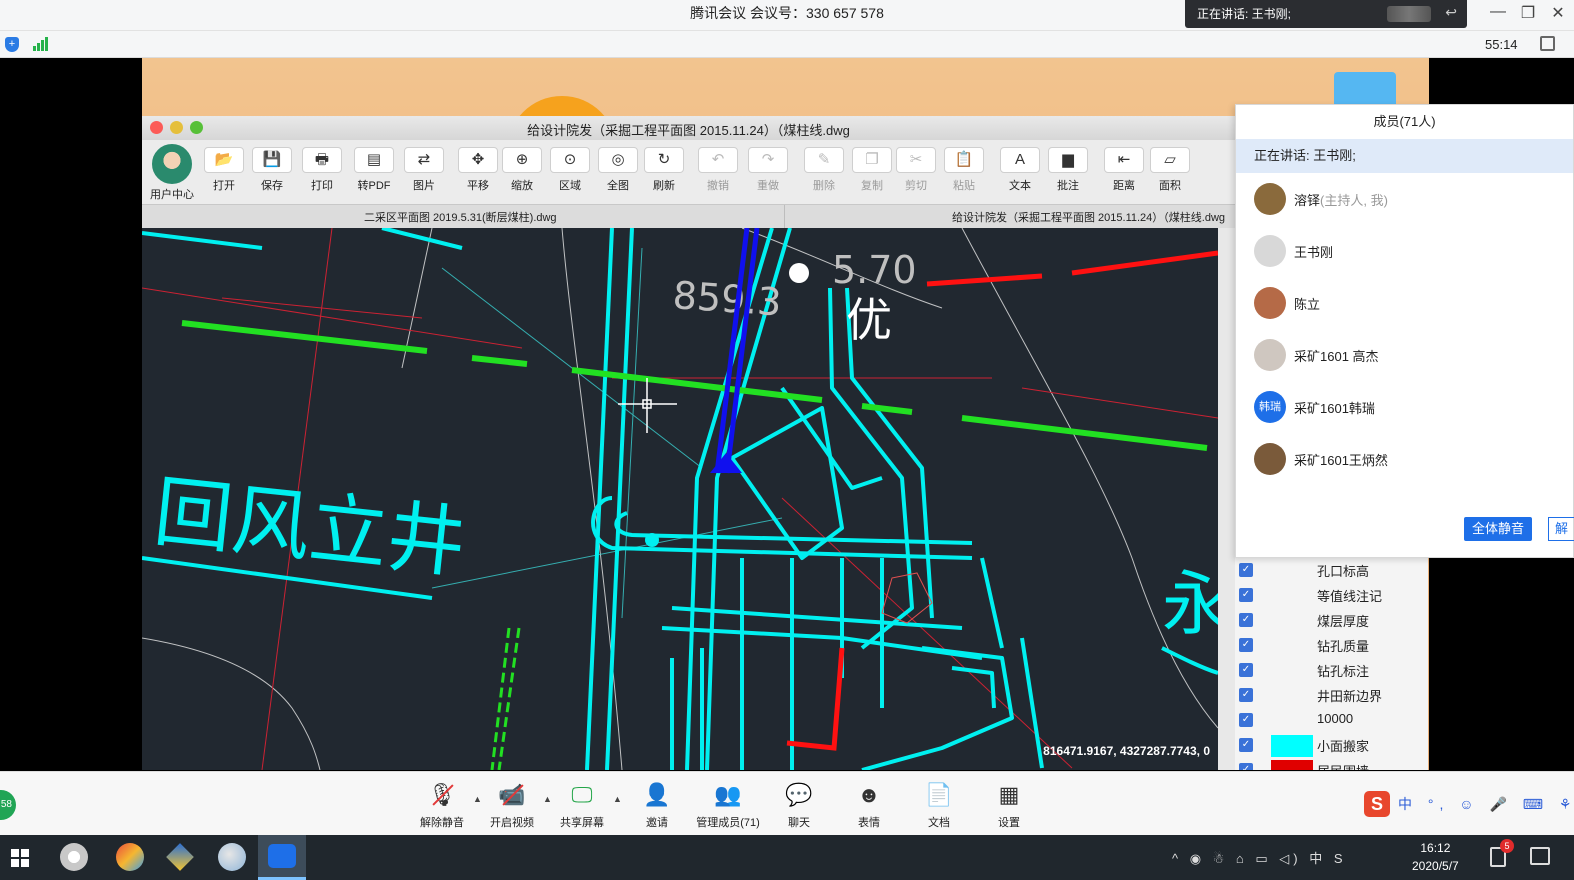 The image size is (1574, 880). Describe the element at coordinates (1405, 459) in the screenshot. I see `member-row: 采矿1601王炳然` at that location.